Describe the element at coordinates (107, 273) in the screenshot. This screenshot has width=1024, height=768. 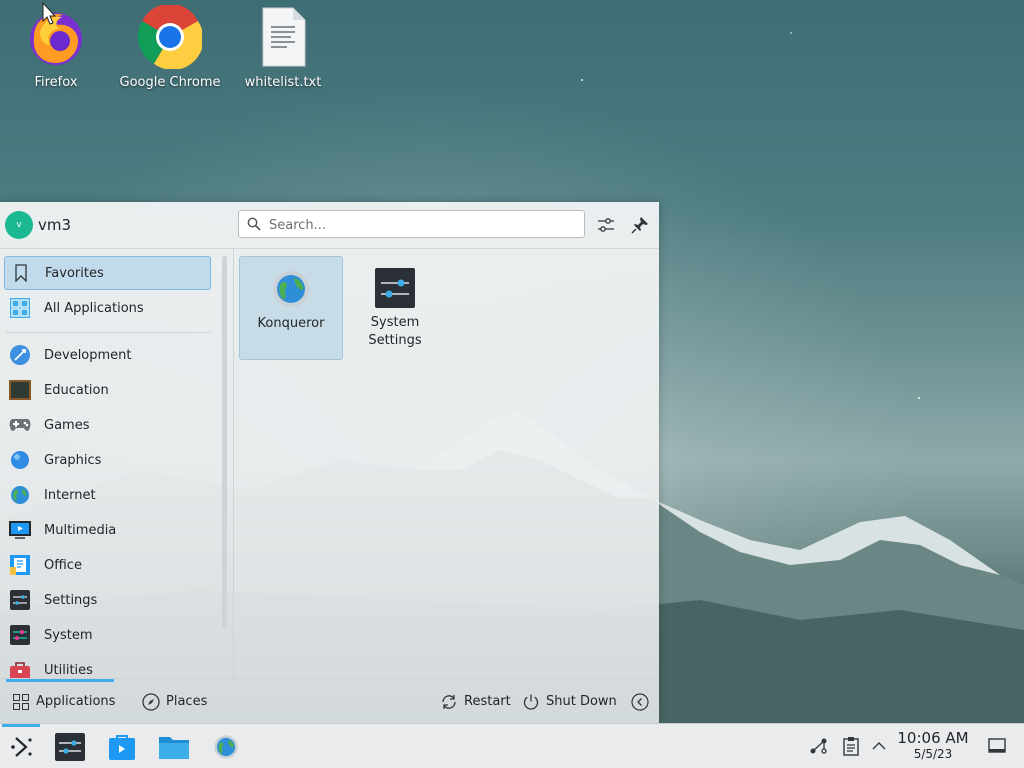
I see `sidebar-item-favorites: Favorites` at that location.